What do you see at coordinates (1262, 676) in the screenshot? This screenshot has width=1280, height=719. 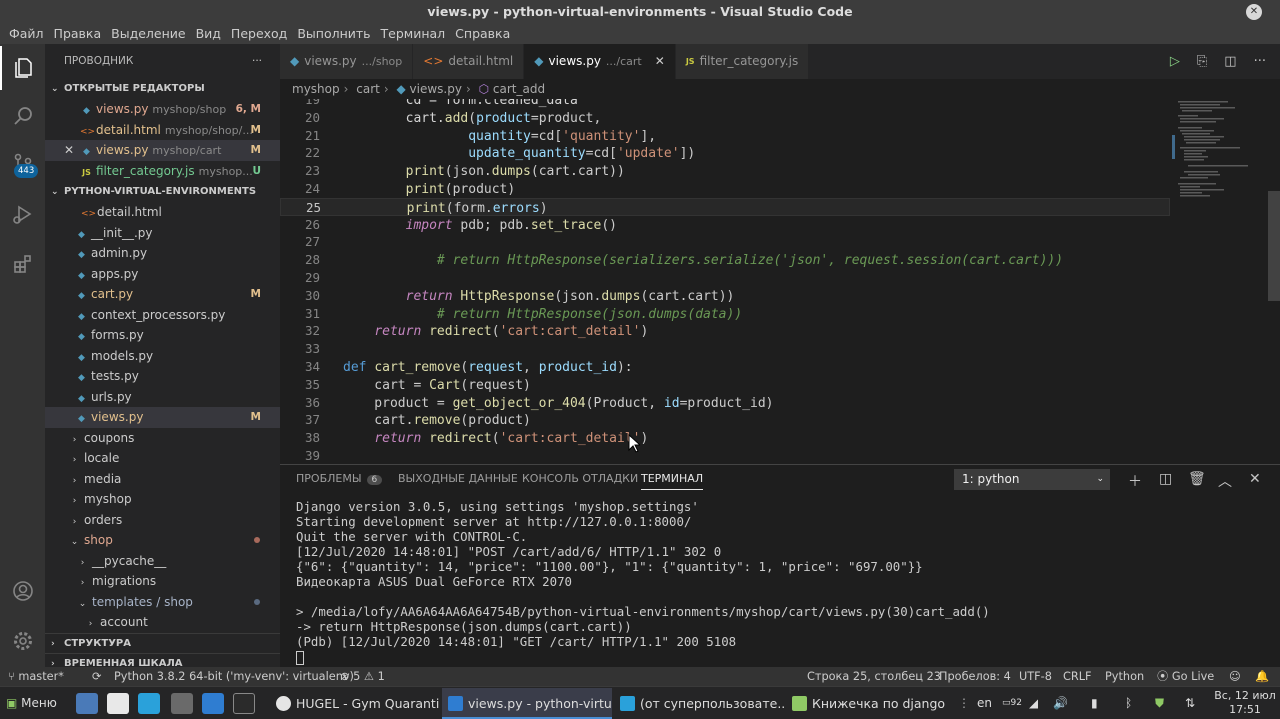 I see `notifications-bell-icon: 🔔` at bounding box center [1262, 676].